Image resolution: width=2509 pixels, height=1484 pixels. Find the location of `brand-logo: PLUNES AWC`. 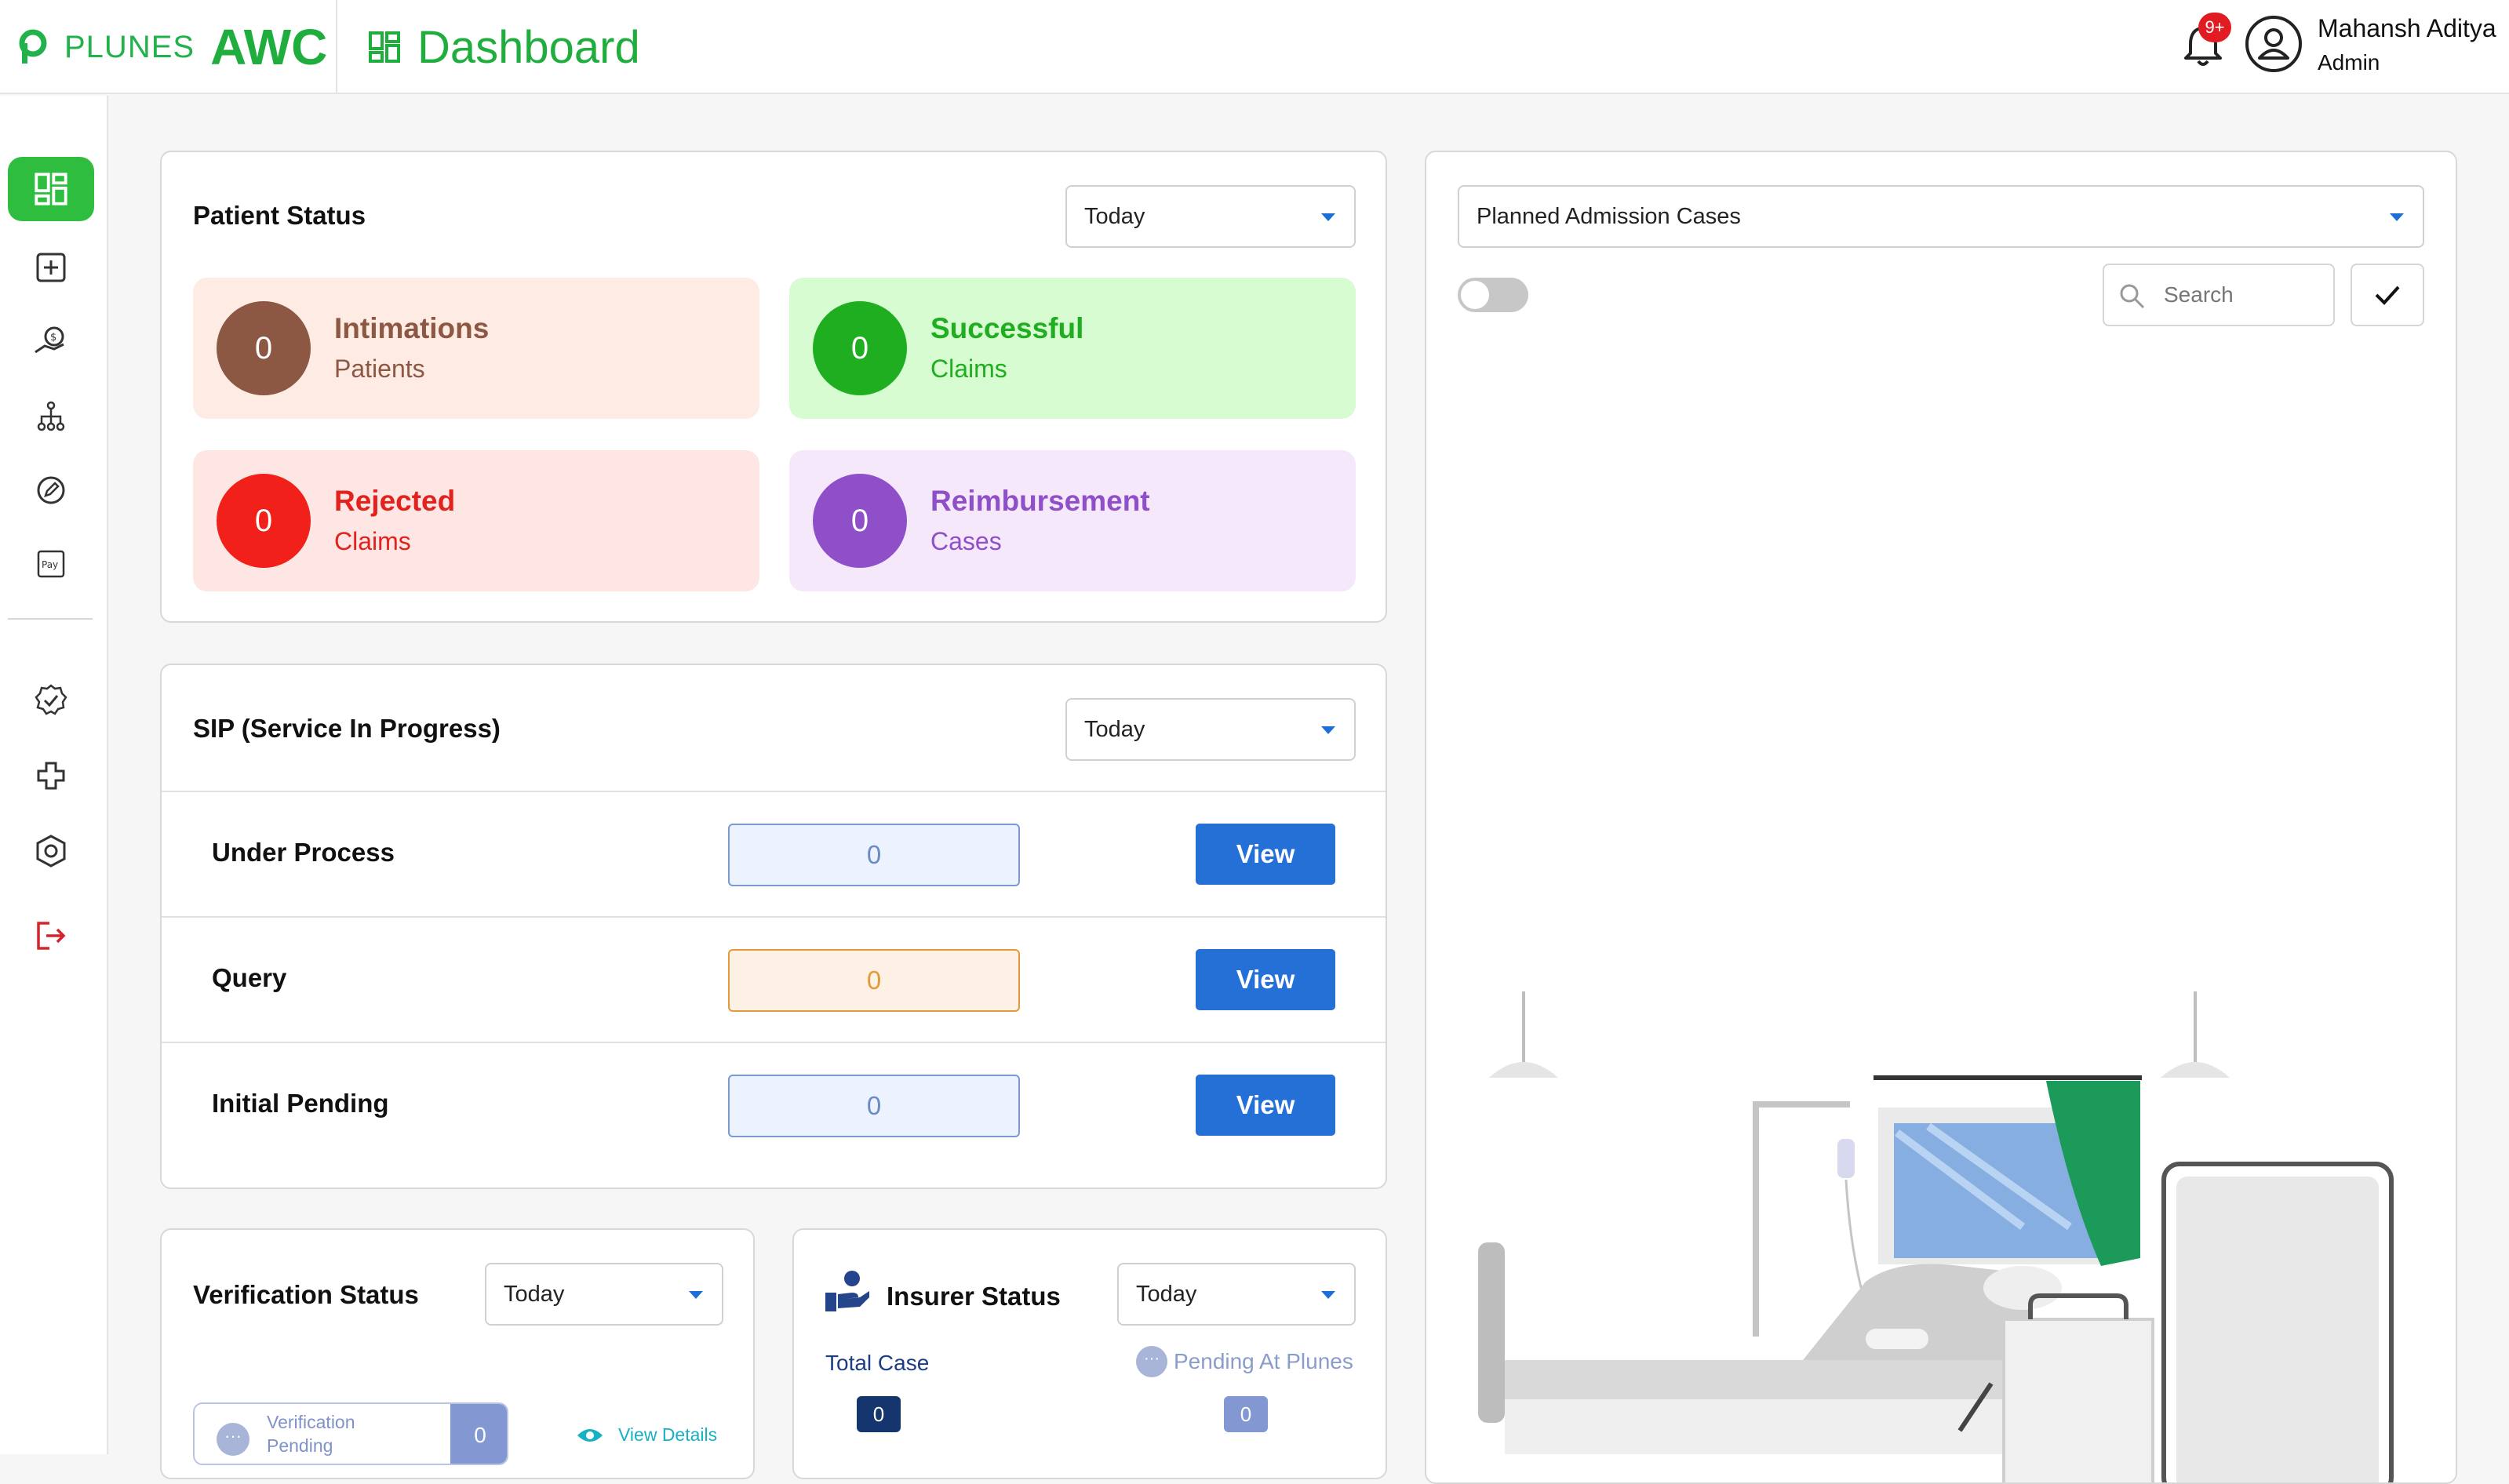

brand-logo: PLUNES AWC is located at coordinates (172, 47).